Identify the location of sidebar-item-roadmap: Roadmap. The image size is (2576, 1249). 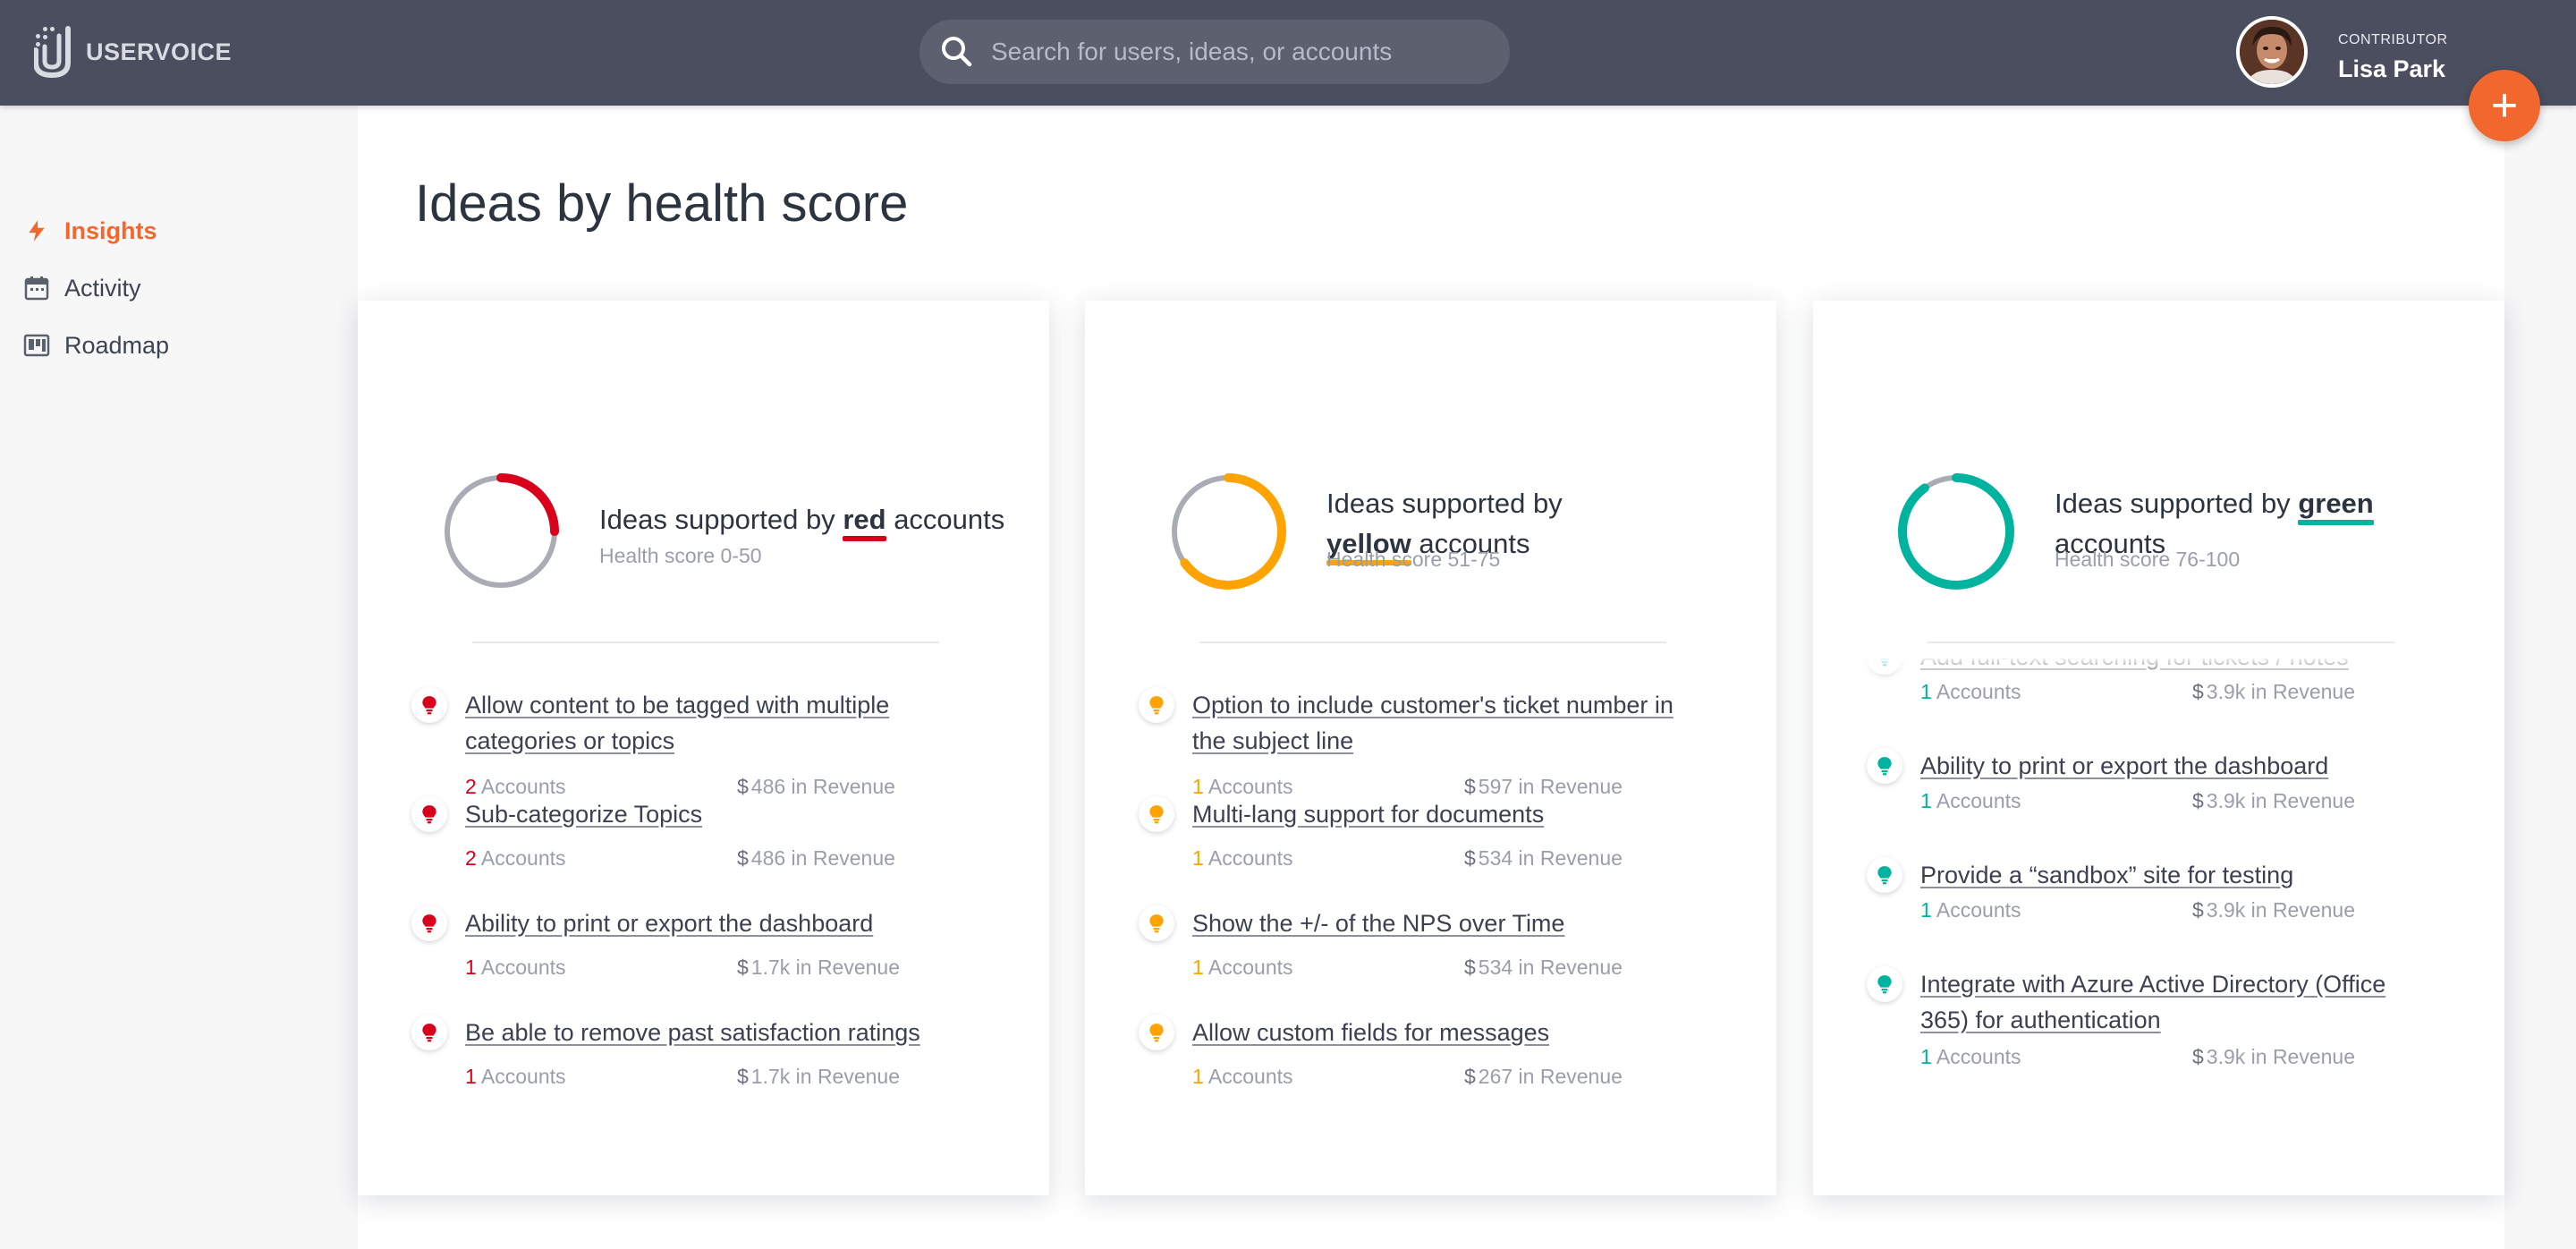
(95, 345).